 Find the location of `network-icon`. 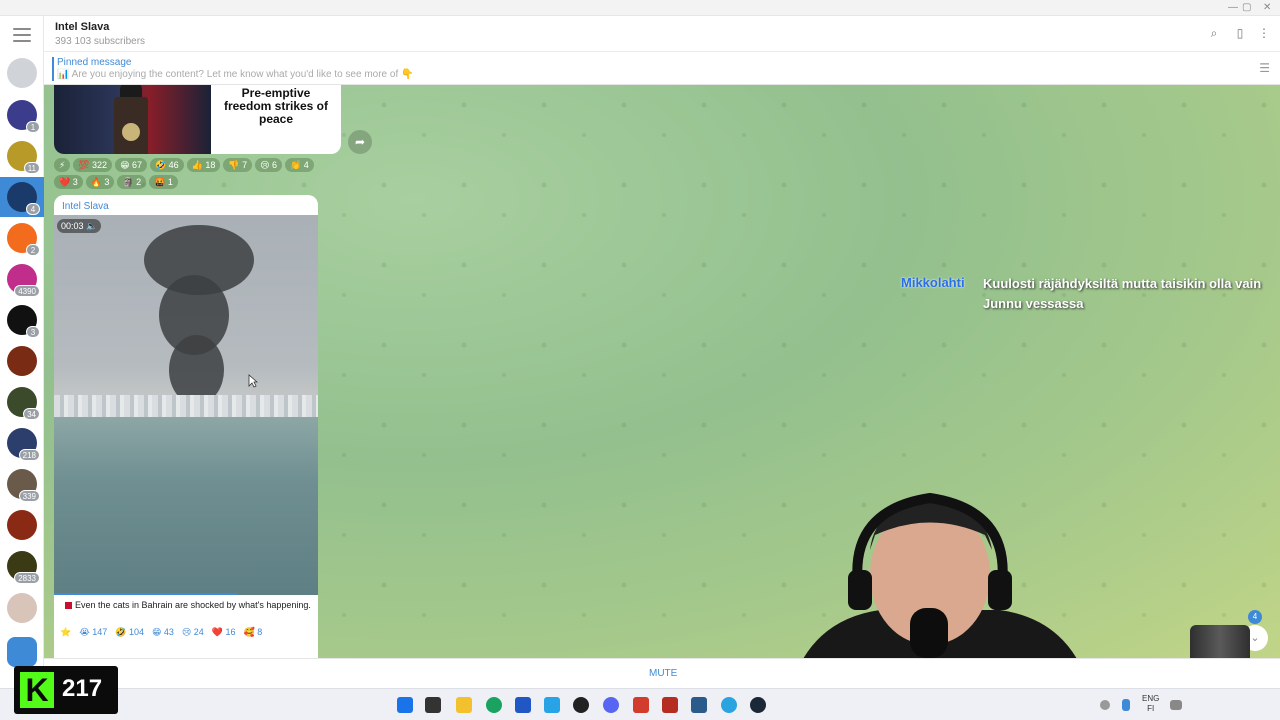

network-icon is located at coordinates (1105, 705).